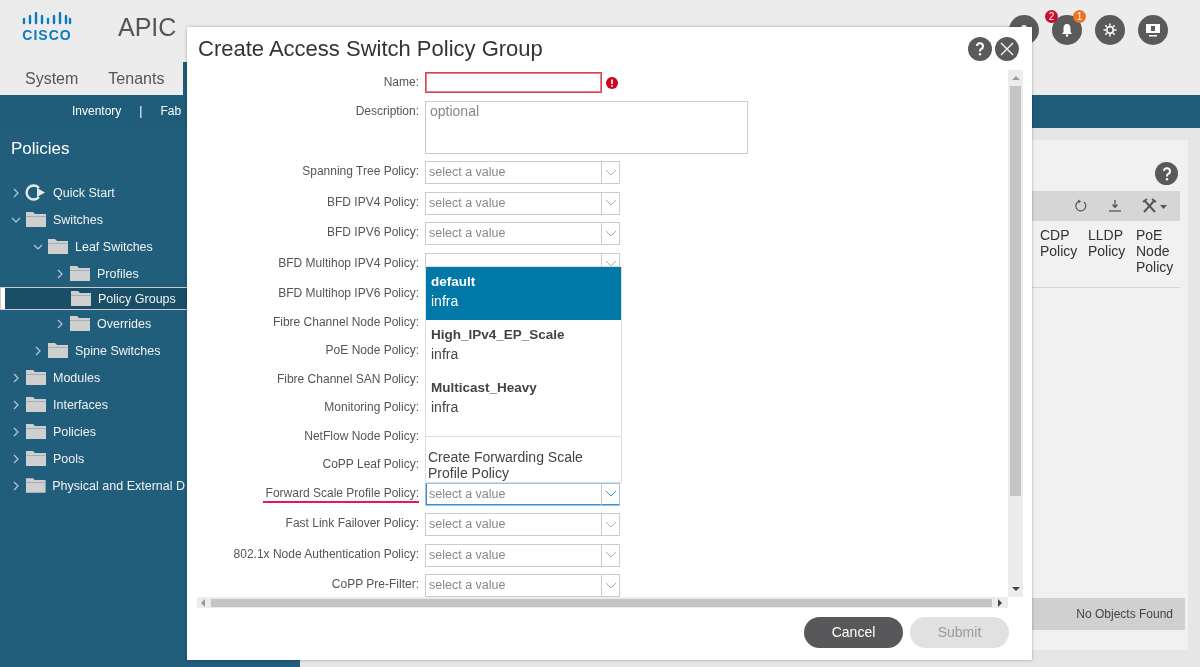 The height and width of the screenshot is (667, 1200). Describe the element at coordinates (92, 458) in the screenshot. I see `tree-item: Pools` at that location.